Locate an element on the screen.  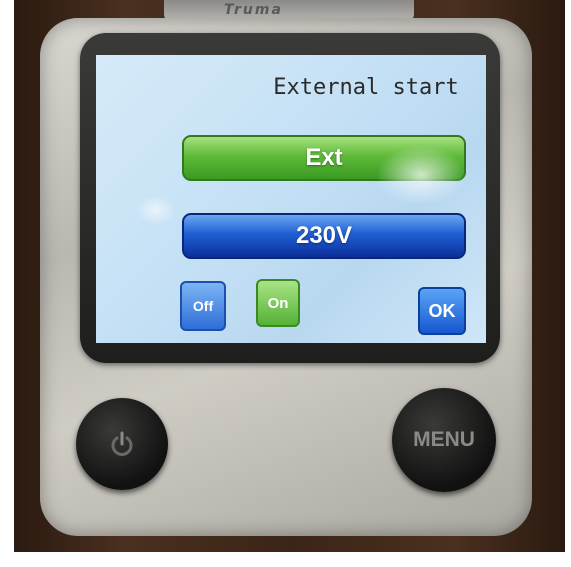
ok-button: OK is located at coordinates (442, 311).